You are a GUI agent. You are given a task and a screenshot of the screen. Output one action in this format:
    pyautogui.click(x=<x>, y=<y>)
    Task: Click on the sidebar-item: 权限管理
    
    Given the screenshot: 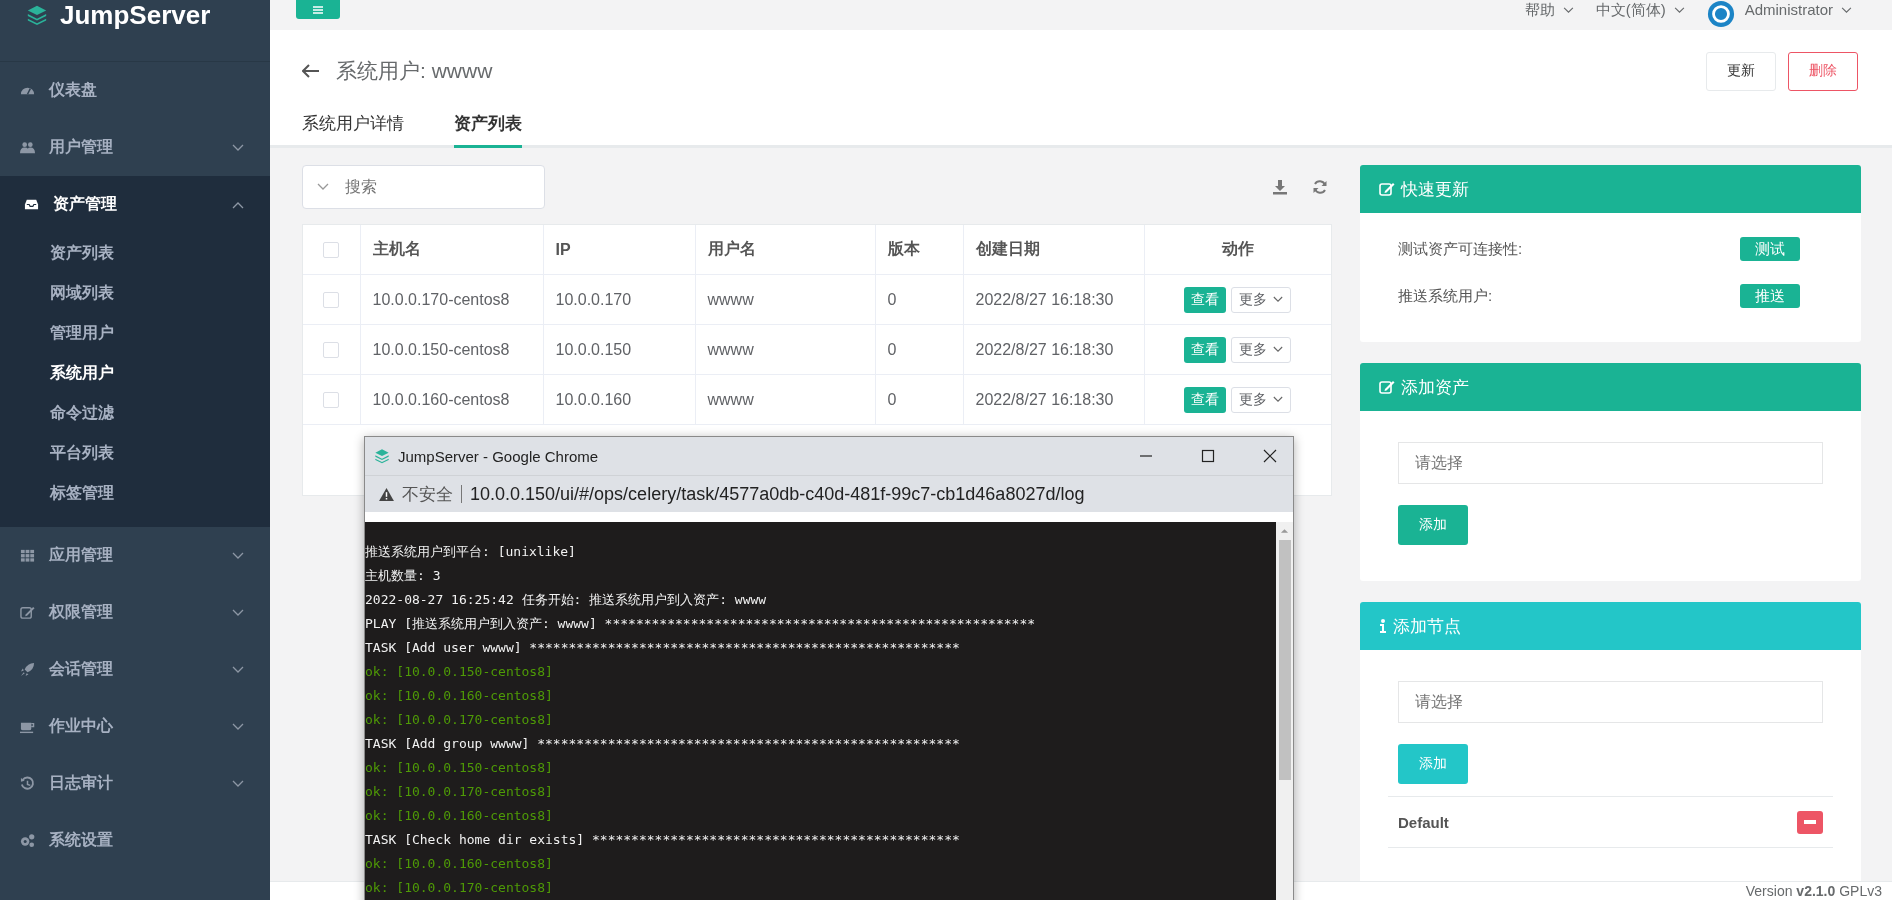 What is the action you would take?
    pyautogui.click(x=135, y=612)
    